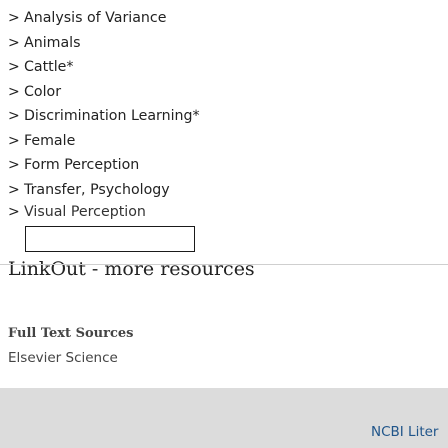 The height and width of the screenshot is (448, 448). What do you see at coordinates (112, 116) in the screenshot?
I see `mesh-term-label: Discrimination Learning*` at bounding box center [112, 116].